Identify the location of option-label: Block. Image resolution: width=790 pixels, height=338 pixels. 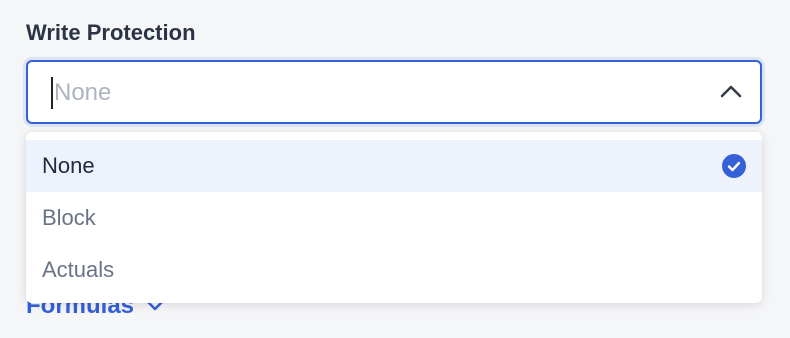
(69, 217).